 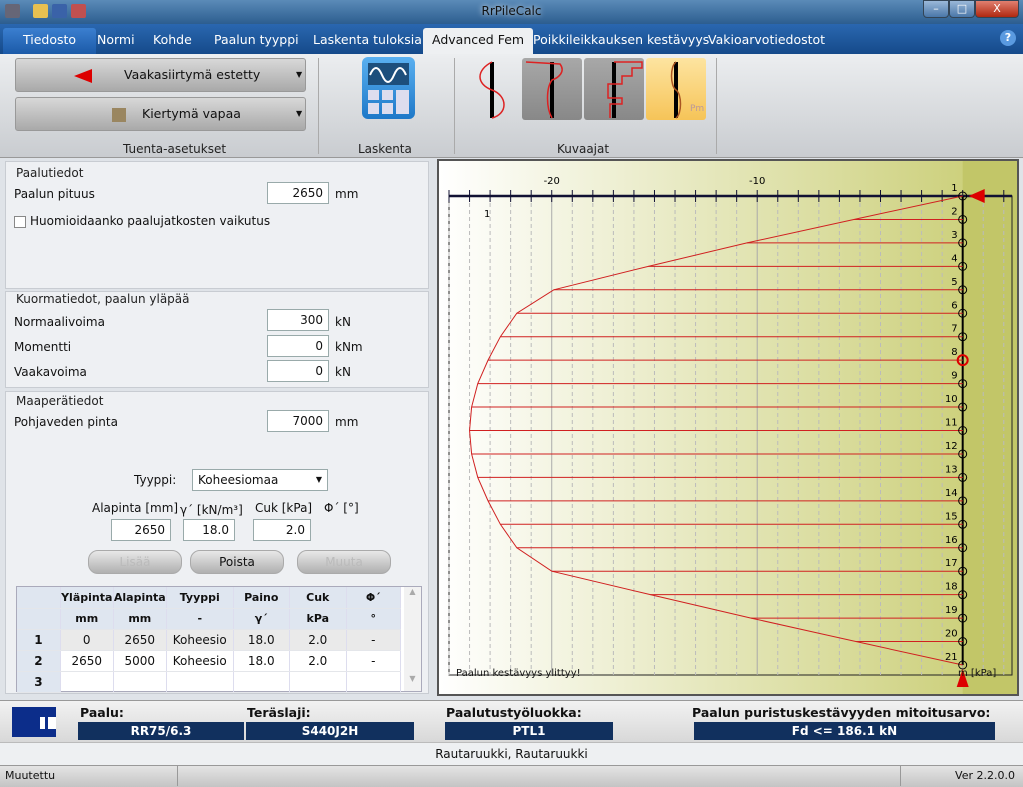 What do you see at coordinates (34, 722) in the screenshot?
I see `eu-fi-flag-icon` at bounding box center [34, 722].